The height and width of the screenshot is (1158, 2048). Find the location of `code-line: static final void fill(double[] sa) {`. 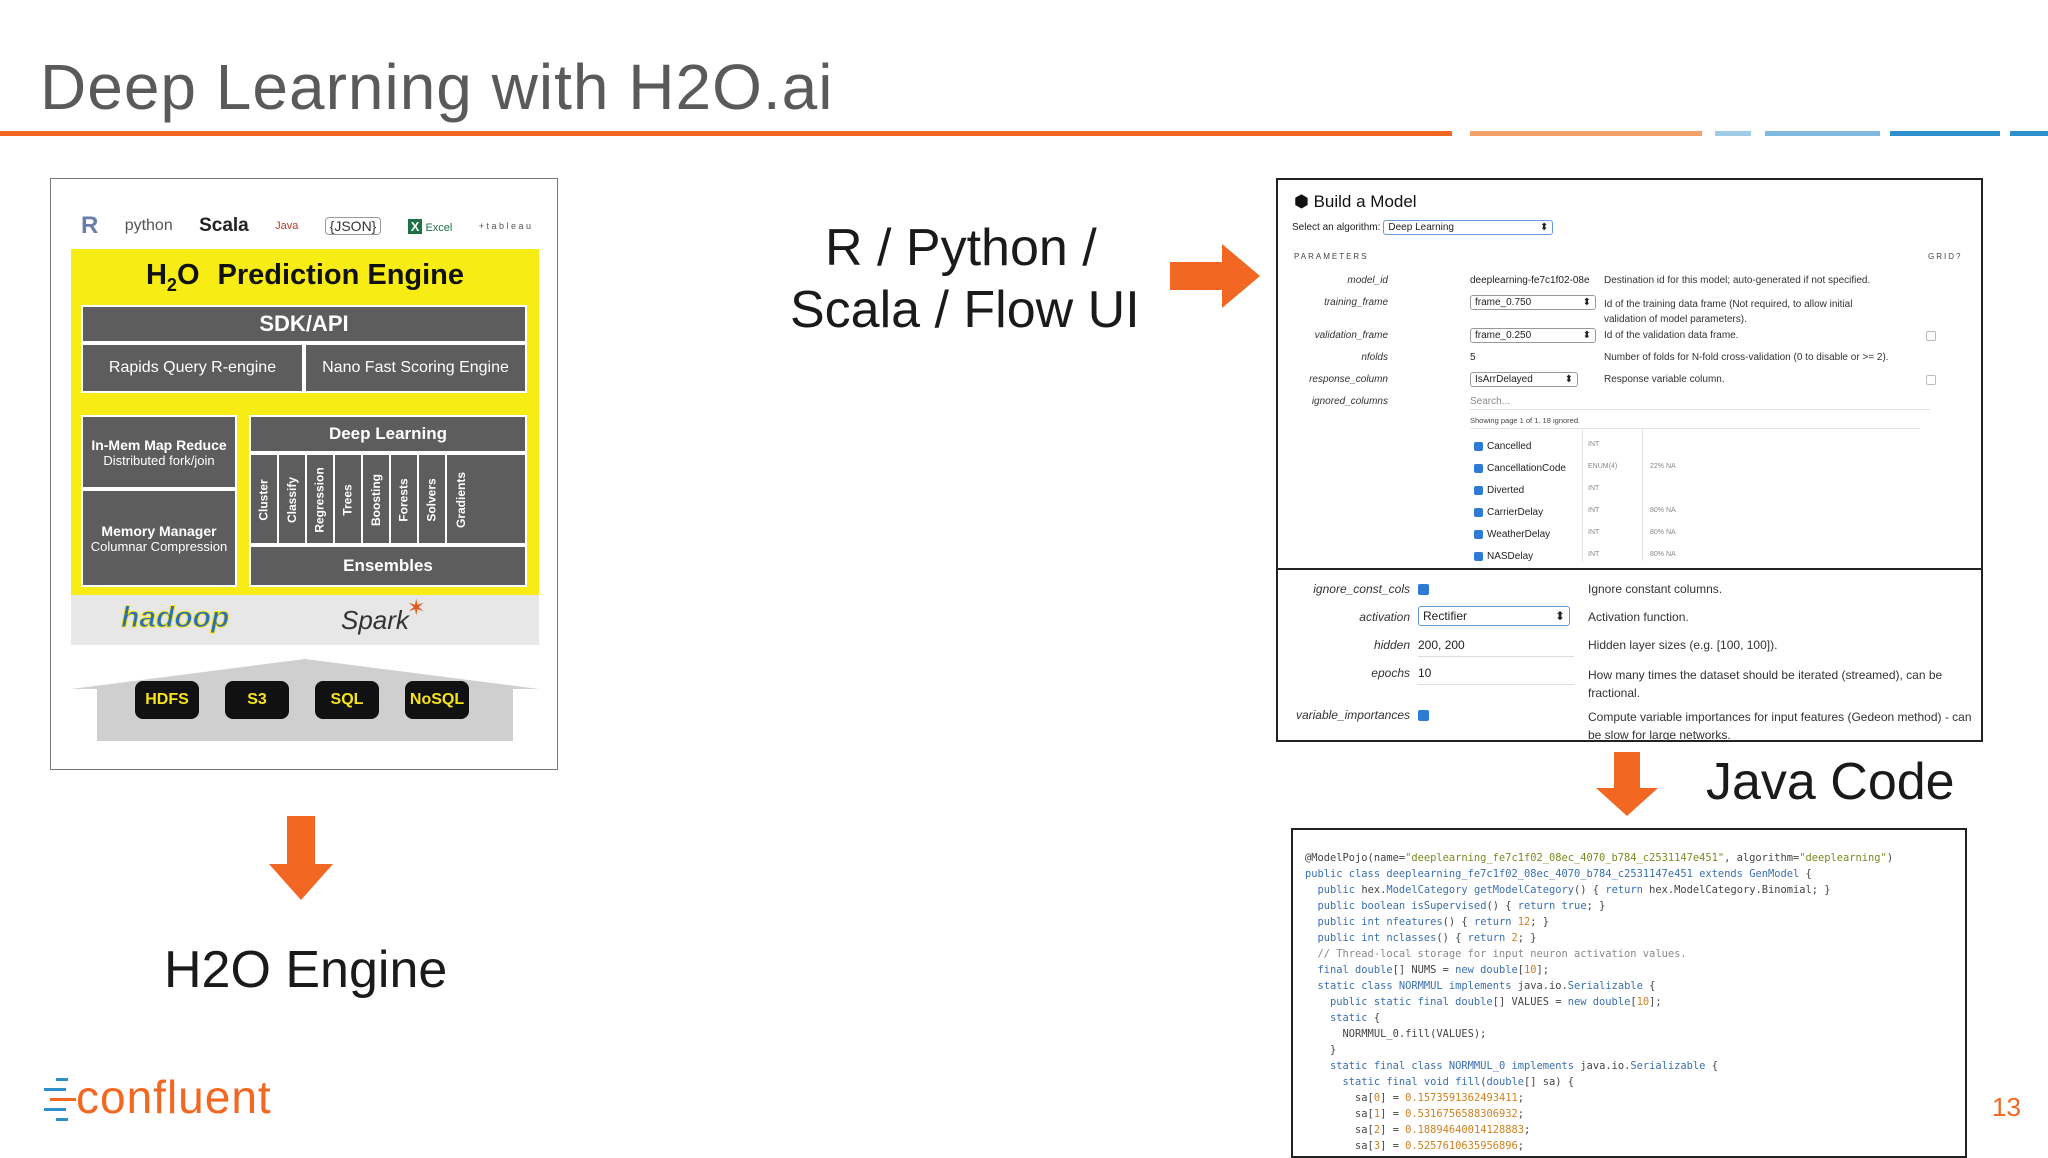

code-line: static final void fill(double[] sa) { is located at coordinates (1458, 1082).